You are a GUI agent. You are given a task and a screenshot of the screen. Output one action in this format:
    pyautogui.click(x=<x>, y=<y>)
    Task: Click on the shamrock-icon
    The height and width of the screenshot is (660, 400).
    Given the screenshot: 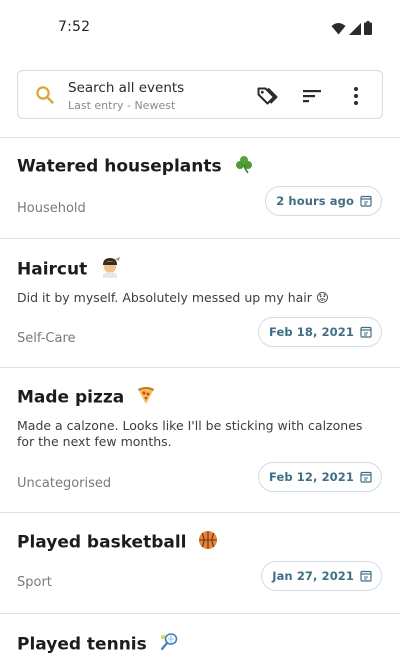 What is the action you would take?
    pyautogui.click(x=244, y=166)
    